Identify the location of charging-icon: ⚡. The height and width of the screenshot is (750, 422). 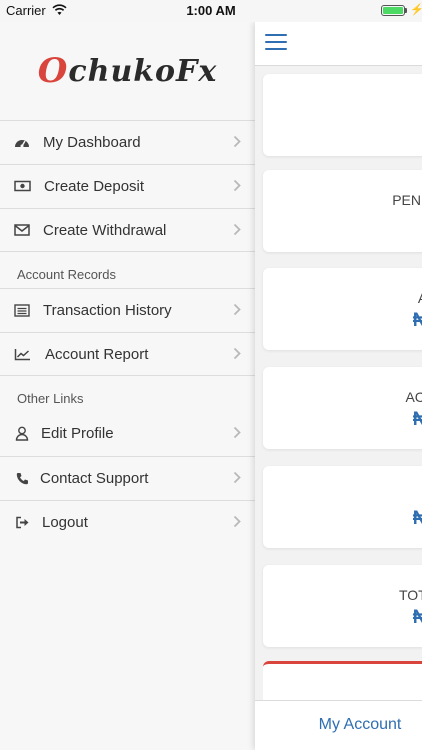
(416, 10).